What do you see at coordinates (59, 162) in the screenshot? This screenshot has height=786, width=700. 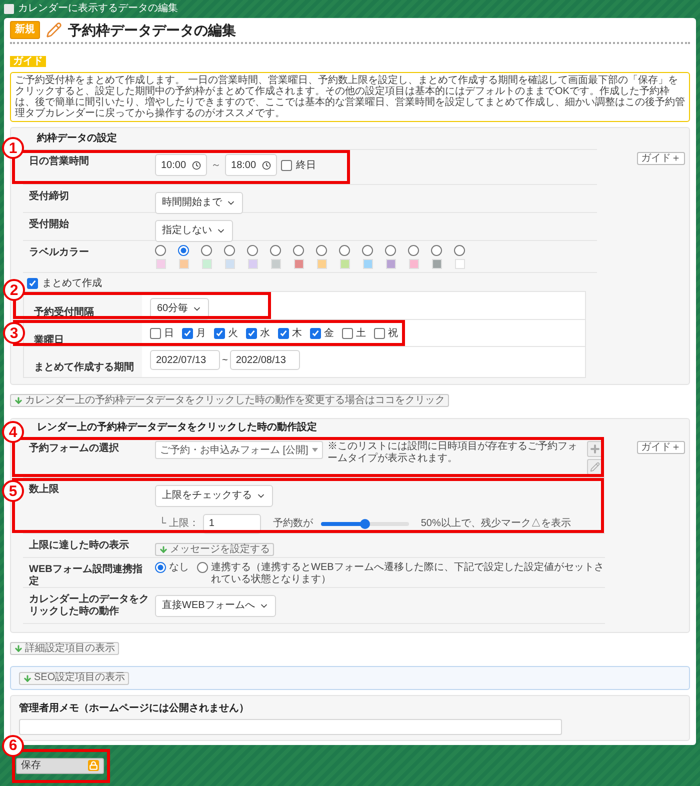 I see `field-label: 日の営業時間` at bounding box center [59, 162].